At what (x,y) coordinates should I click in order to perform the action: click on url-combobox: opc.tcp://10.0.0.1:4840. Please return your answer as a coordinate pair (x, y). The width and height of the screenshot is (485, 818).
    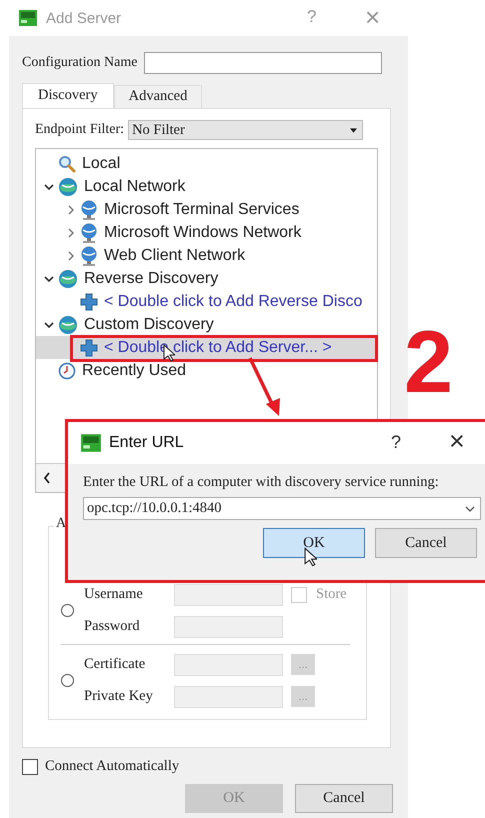
    Looking at the image, I should click on (282, 508).